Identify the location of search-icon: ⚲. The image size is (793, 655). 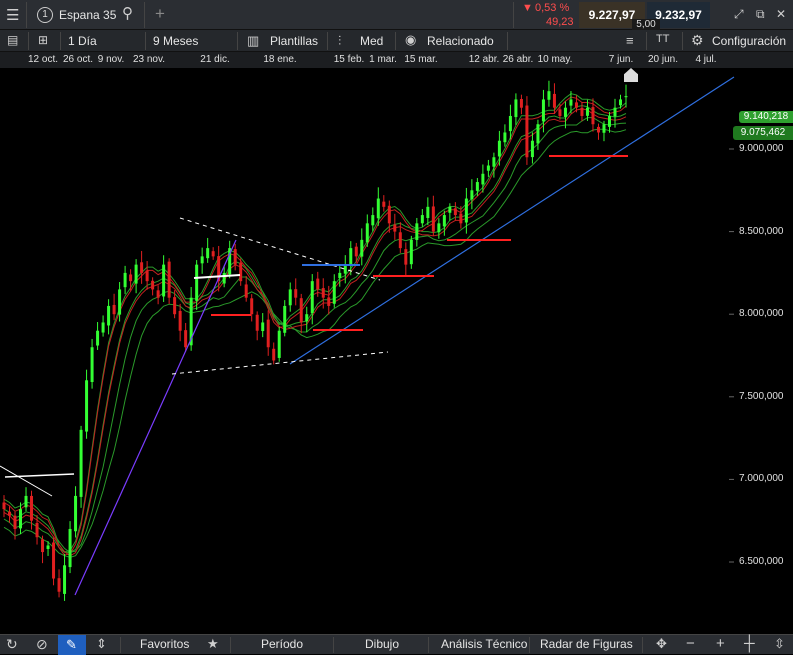
(127, 13).